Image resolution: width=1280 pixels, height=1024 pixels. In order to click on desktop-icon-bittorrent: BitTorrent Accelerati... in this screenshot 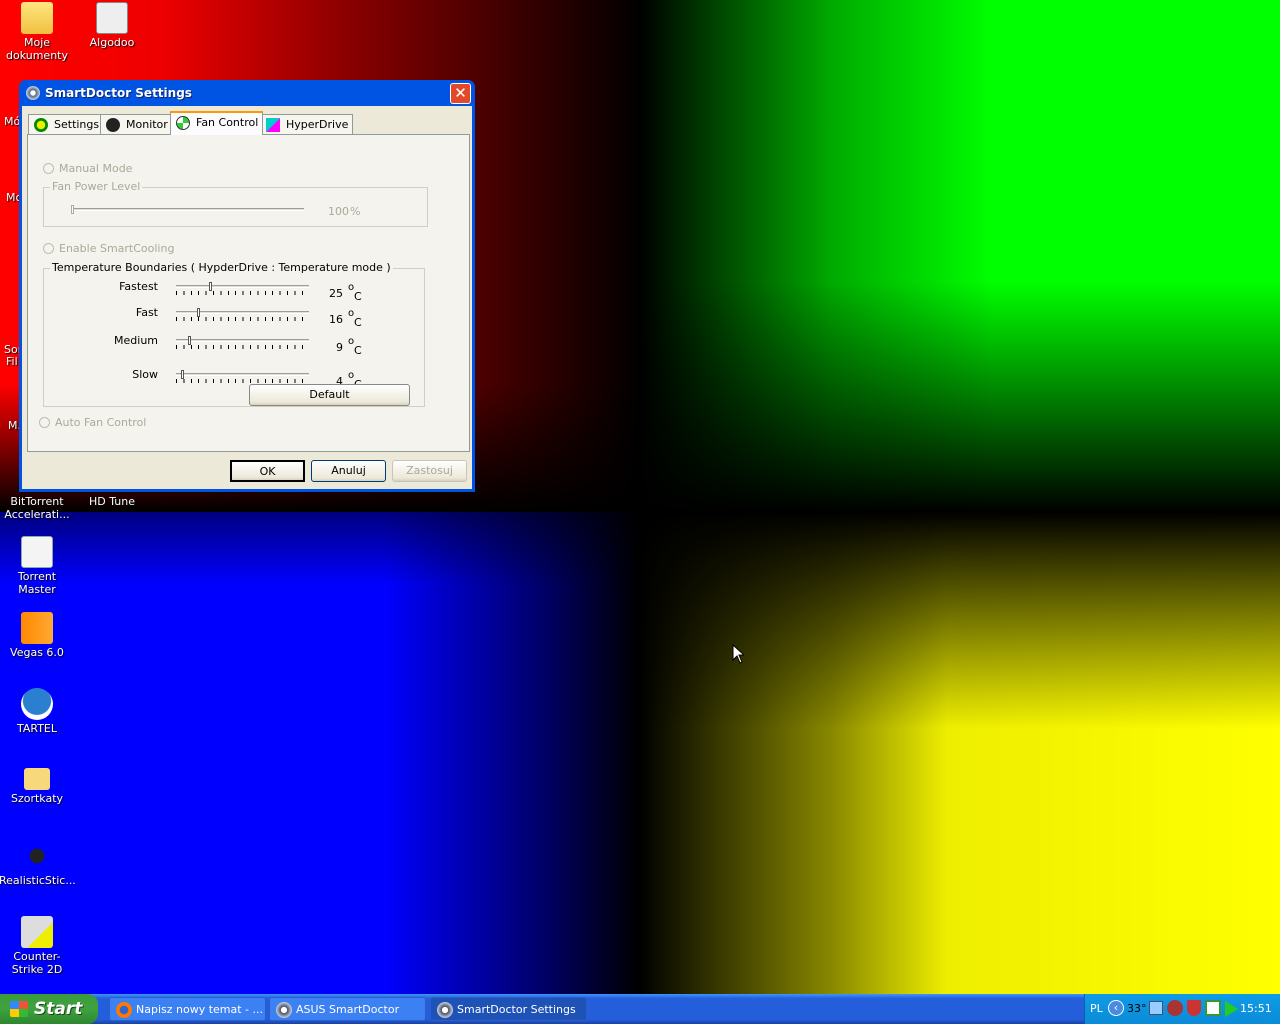, I will do `click(37, 508)`.